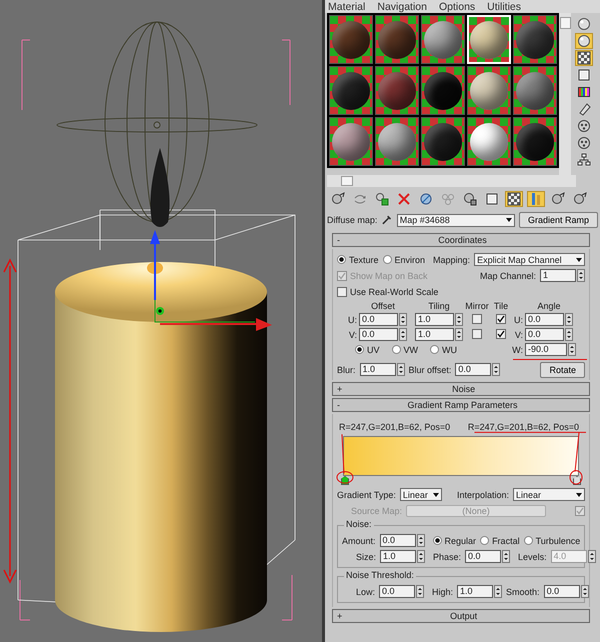  Describe the element at coordinates (529, 259) in the screenshot. I see `dropdown: Explicit Map Channel` at that location.